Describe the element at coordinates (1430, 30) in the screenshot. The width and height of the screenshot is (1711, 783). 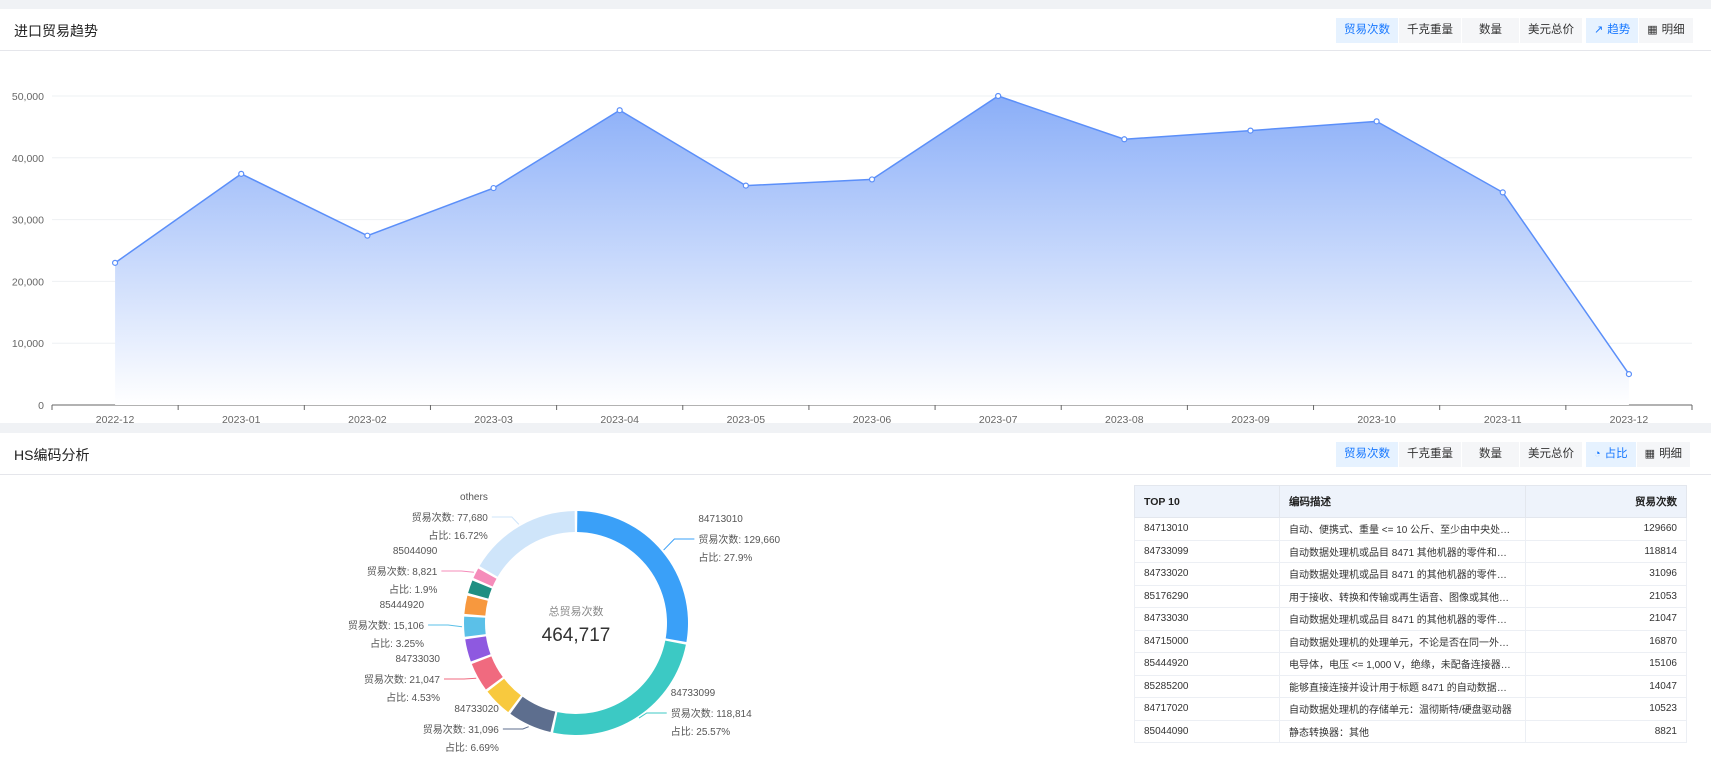
I see `trend-metric-button-1: 千克重量` at that location.